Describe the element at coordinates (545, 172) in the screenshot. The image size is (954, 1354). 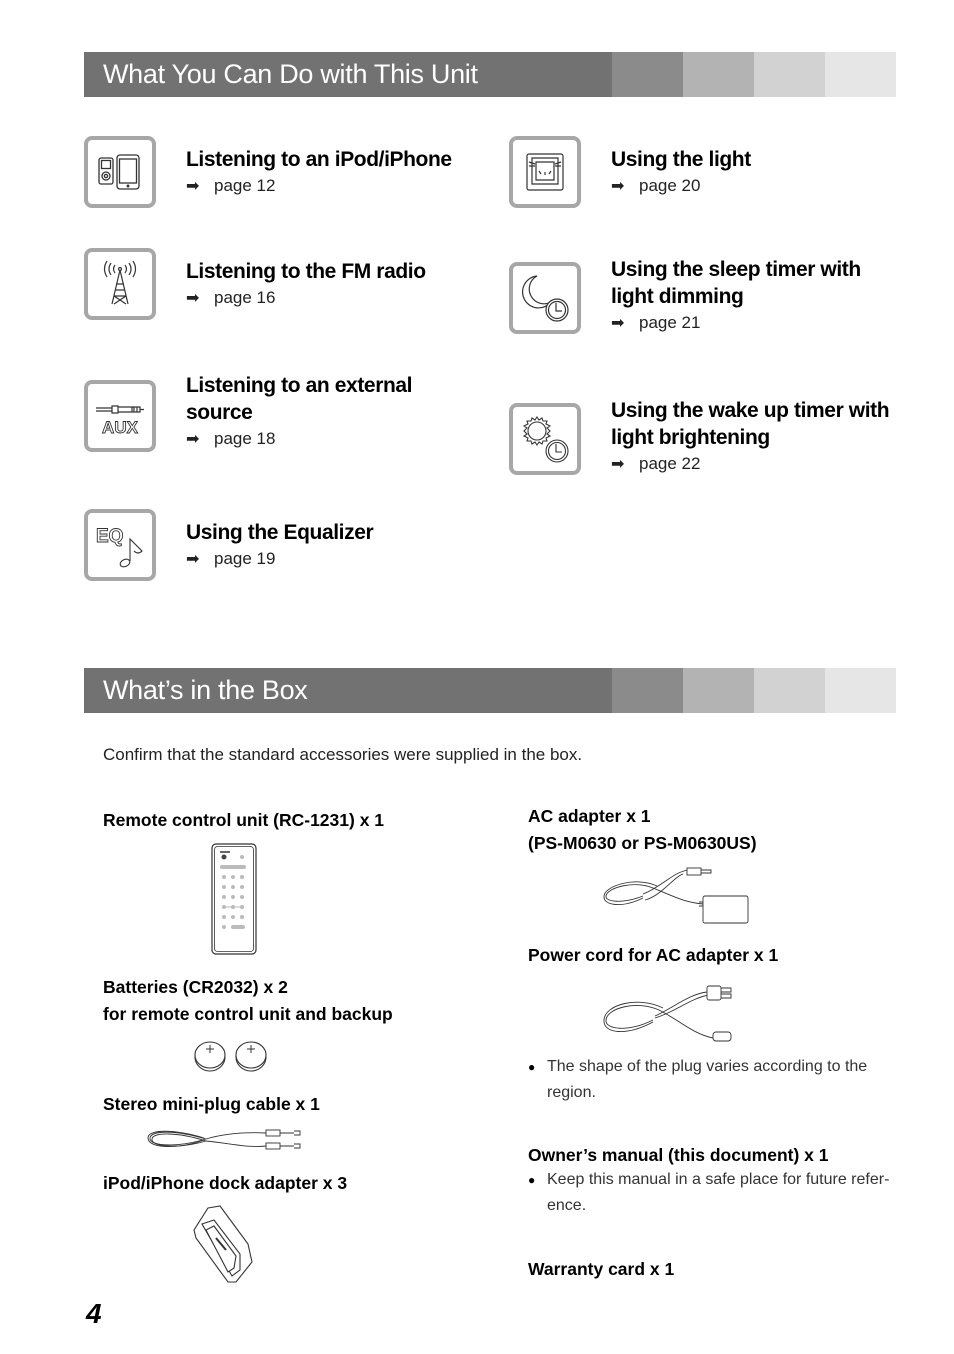
I see `light-icon` at that location.